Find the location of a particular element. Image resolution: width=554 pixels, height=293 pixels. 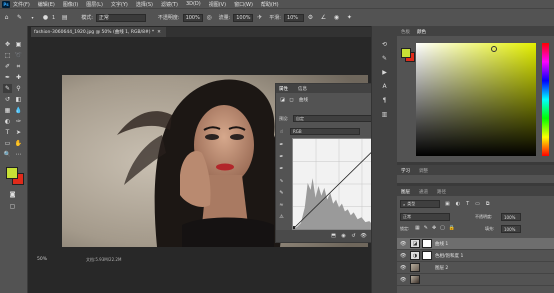

close-tab-icon: ✕ is located at coordinates (159, 32).